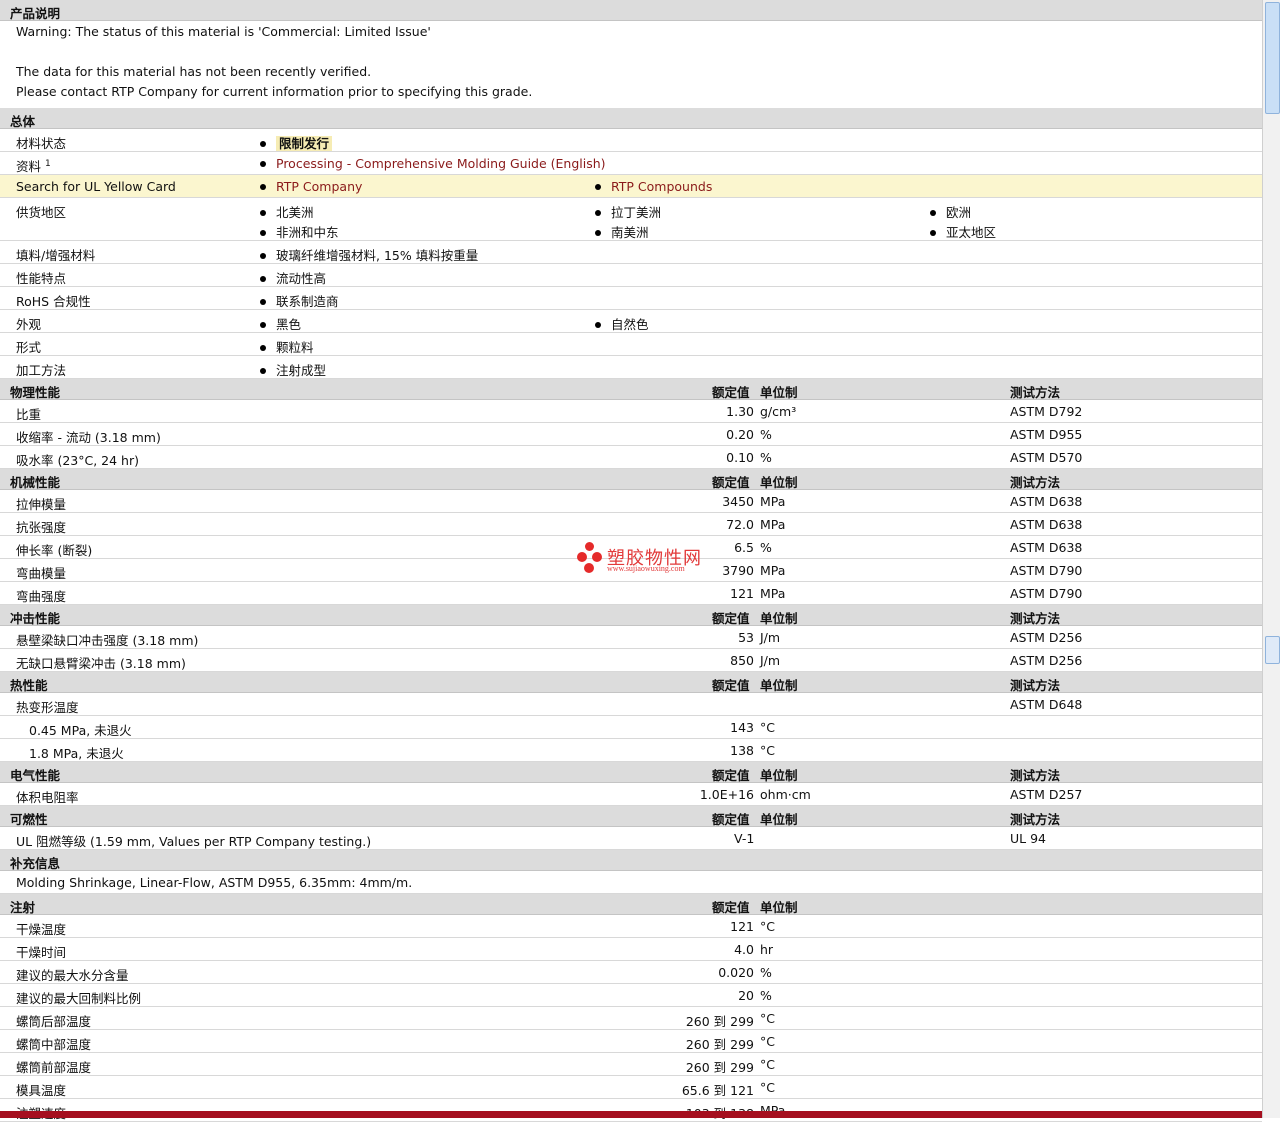 This screenshot has height=1122, width=1280. I want to click on property-row: 抗张强度 72.0 MPa ASTM D638, so click(631, 524).